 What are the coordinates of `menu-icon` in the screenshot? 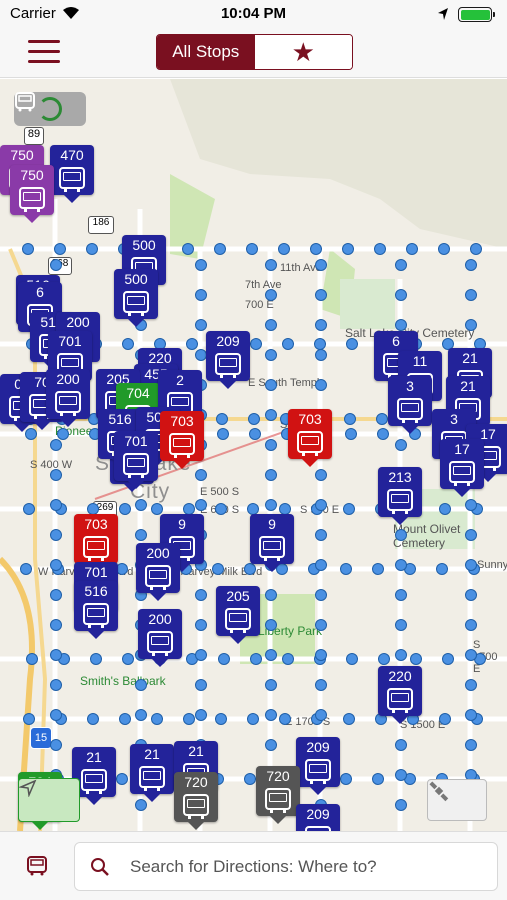 It's located at (44, 53).